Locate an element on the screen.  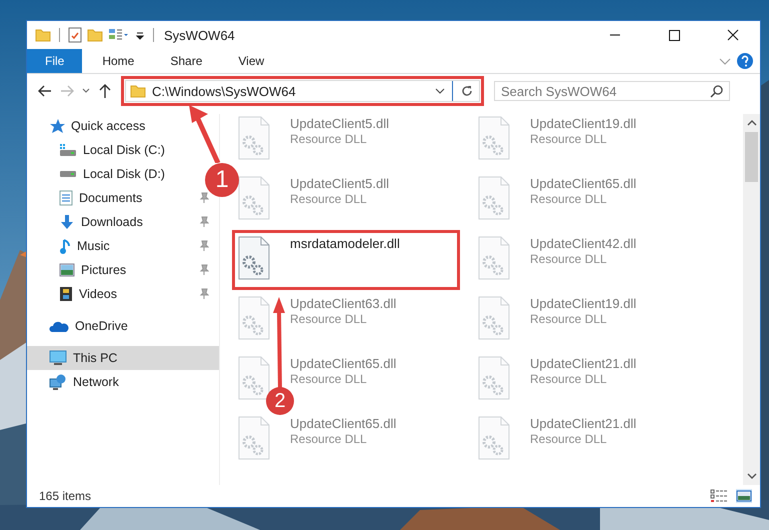
checklist-icon is located at coordinates (75, 35).